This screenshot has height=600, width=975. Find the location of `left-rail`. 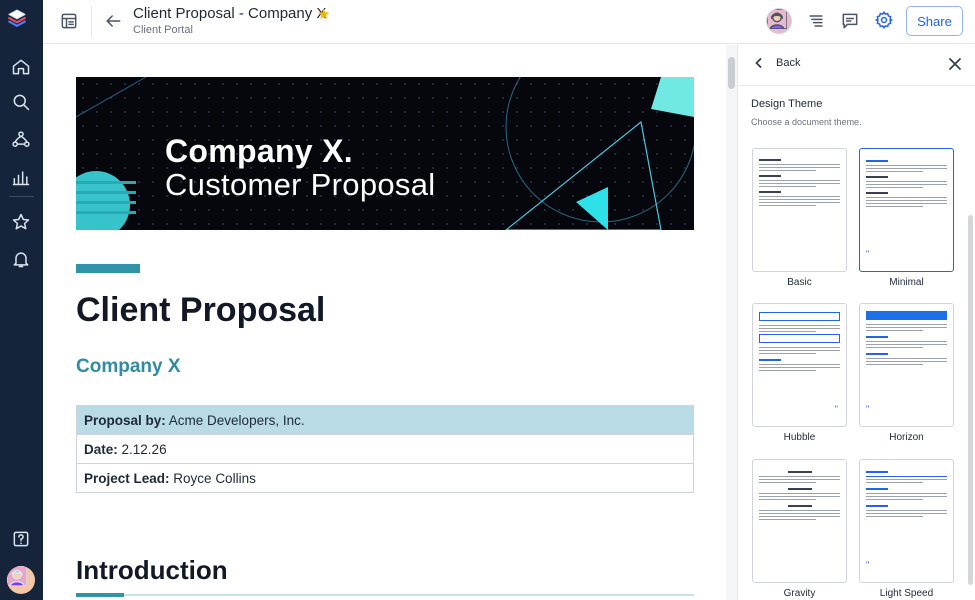

left-rail is located at coordinates (21, 300).